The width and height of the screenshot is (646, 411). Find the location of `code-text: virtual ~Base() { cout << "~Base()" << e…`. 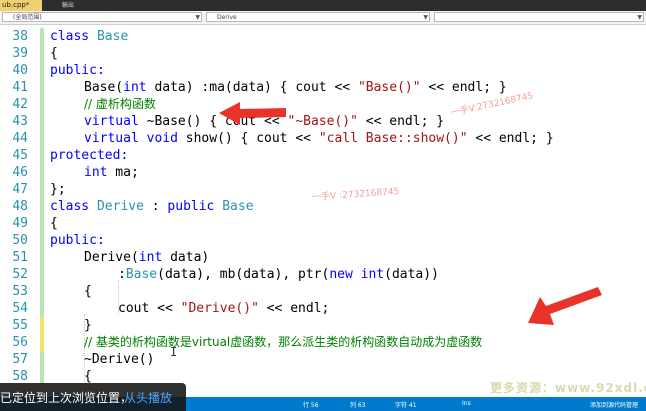

code-text: virtual ~Base() { cout << "~Base()" << e… is located at coordinates (264, 121).